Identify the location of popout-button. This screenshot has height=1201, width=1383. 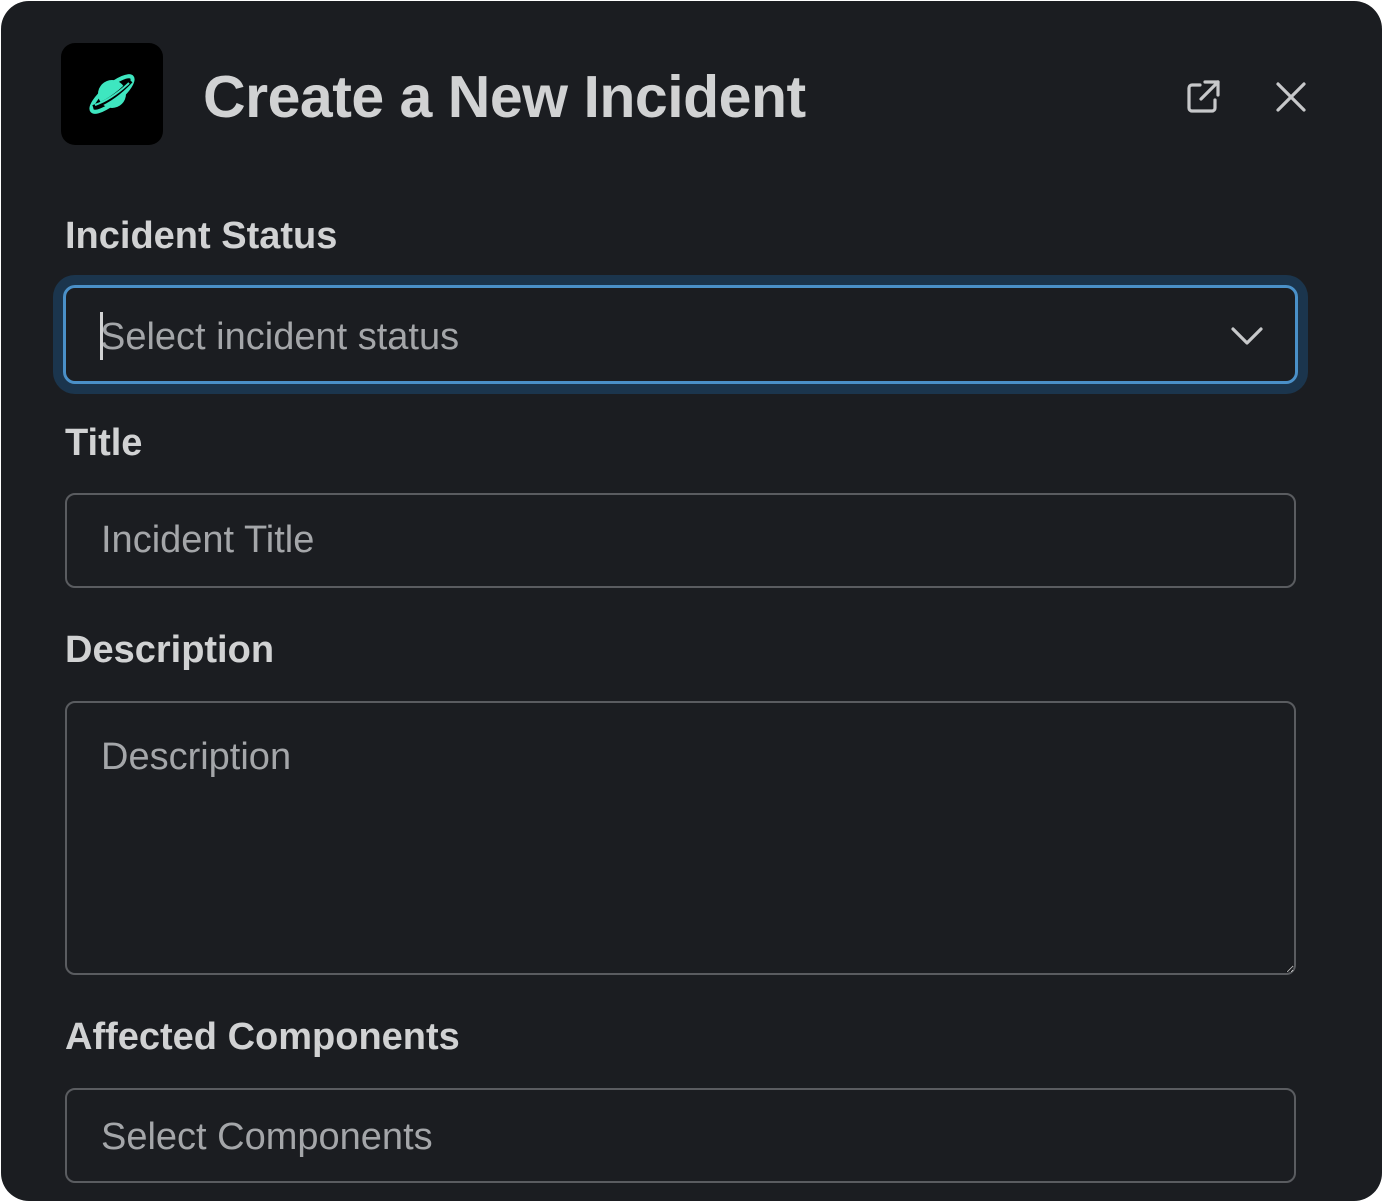
(1203, 97).